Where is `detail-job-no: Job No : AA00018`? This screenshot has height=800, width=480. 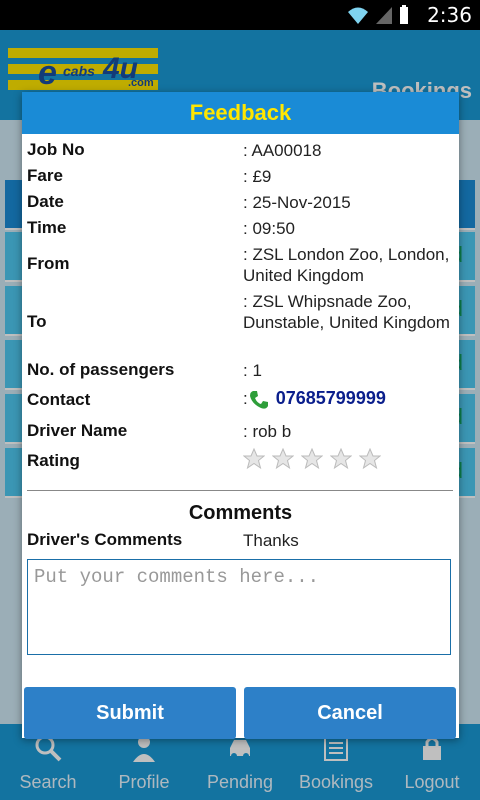
detail-job-no: Job No : AA00018 is located at coordinates (242, 152).